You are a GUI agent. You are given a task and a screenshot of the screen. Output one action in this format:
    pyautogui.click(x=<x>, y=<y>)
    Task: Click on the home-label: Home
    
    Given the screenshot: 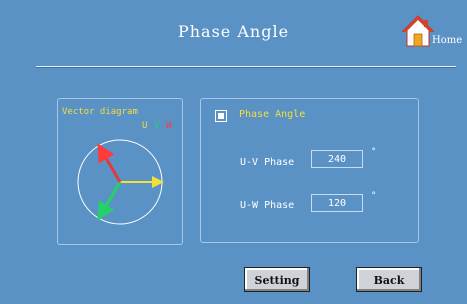 What is the action you would take?
    pyautogui.click(x=447, y=40)
    